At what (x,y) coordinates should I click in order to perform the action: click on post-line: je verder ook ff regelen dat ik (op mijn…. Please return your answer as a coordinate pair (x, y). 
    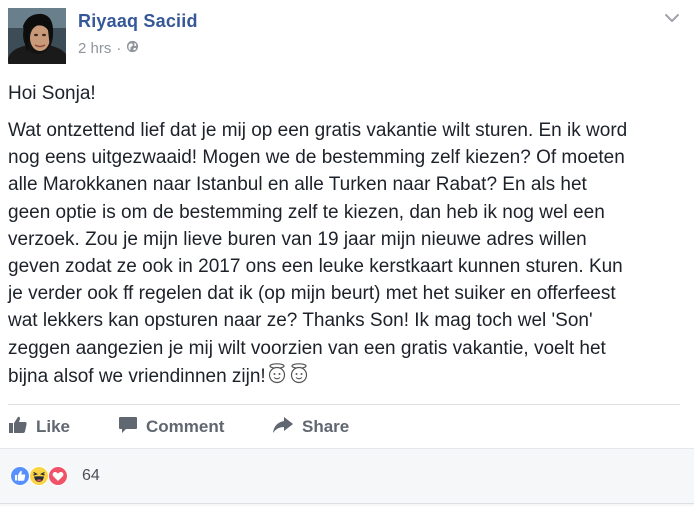
    Looking at the image, I should click on (312, 294).